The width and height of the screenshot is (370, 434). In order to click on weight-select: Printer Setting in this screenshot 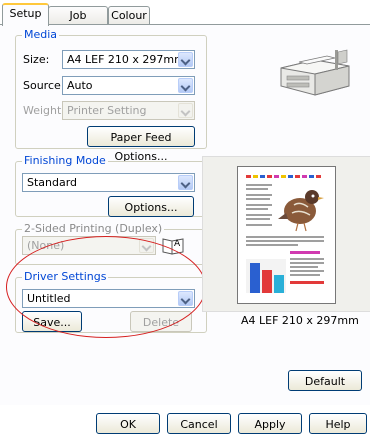, I will do `click(128, 110)`.